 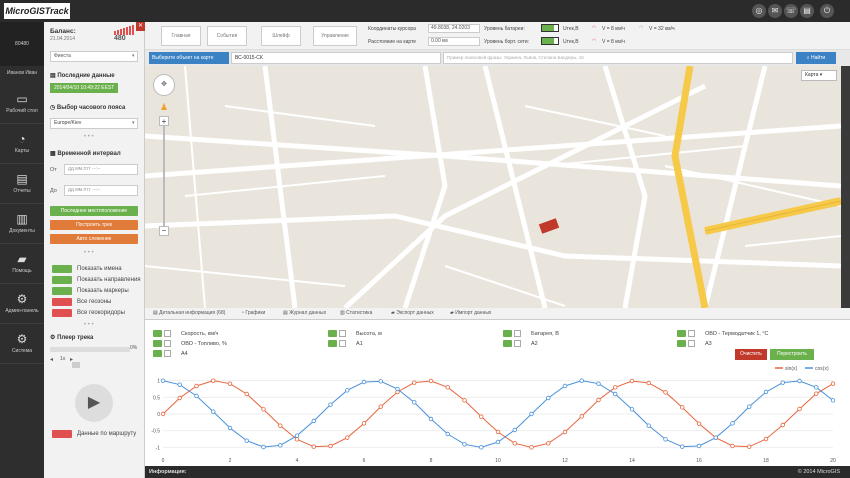 What do you see at coordinates (454, 28) in the screenshot?
I see `coords-value: 49.8038, 24.0203` at bounding box center [454, 28].